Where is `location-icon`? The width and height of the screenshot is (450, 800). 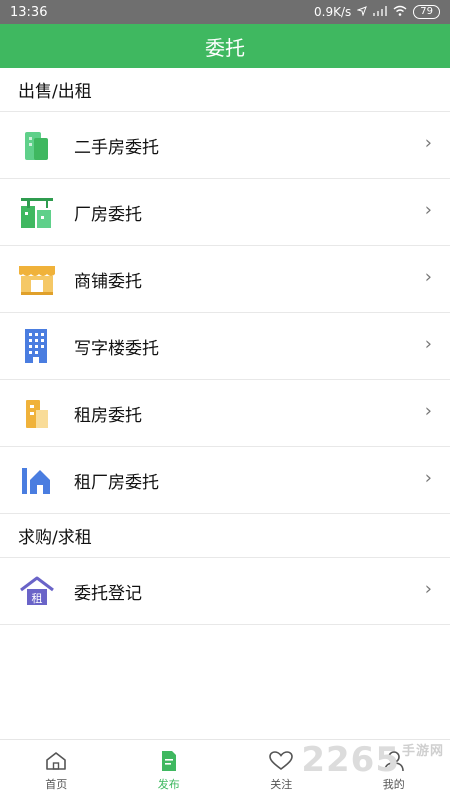 location-icon is located at coordinates (362, 12).